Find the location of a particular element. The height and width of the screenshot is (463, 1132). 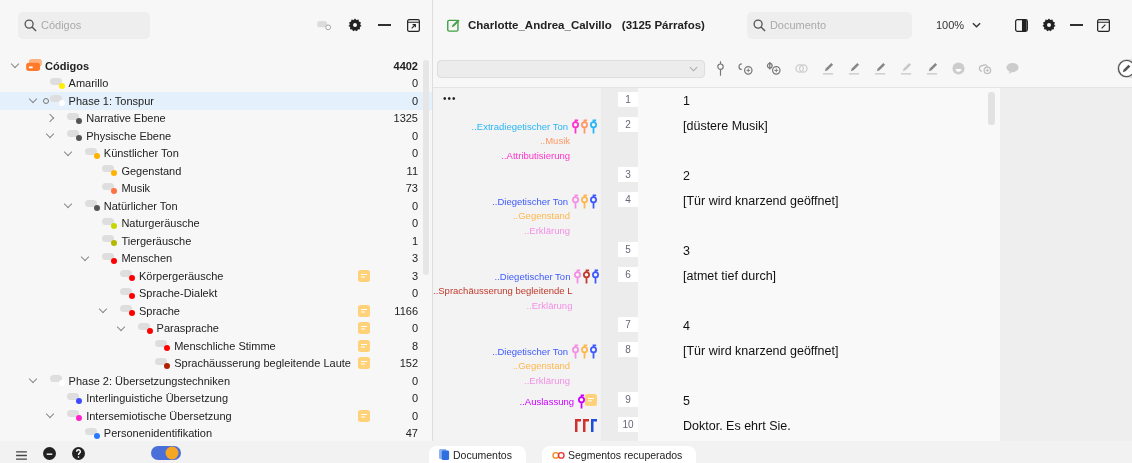

tree-row: Künstlicher Ton 0 is located at coordinates (216, 153).